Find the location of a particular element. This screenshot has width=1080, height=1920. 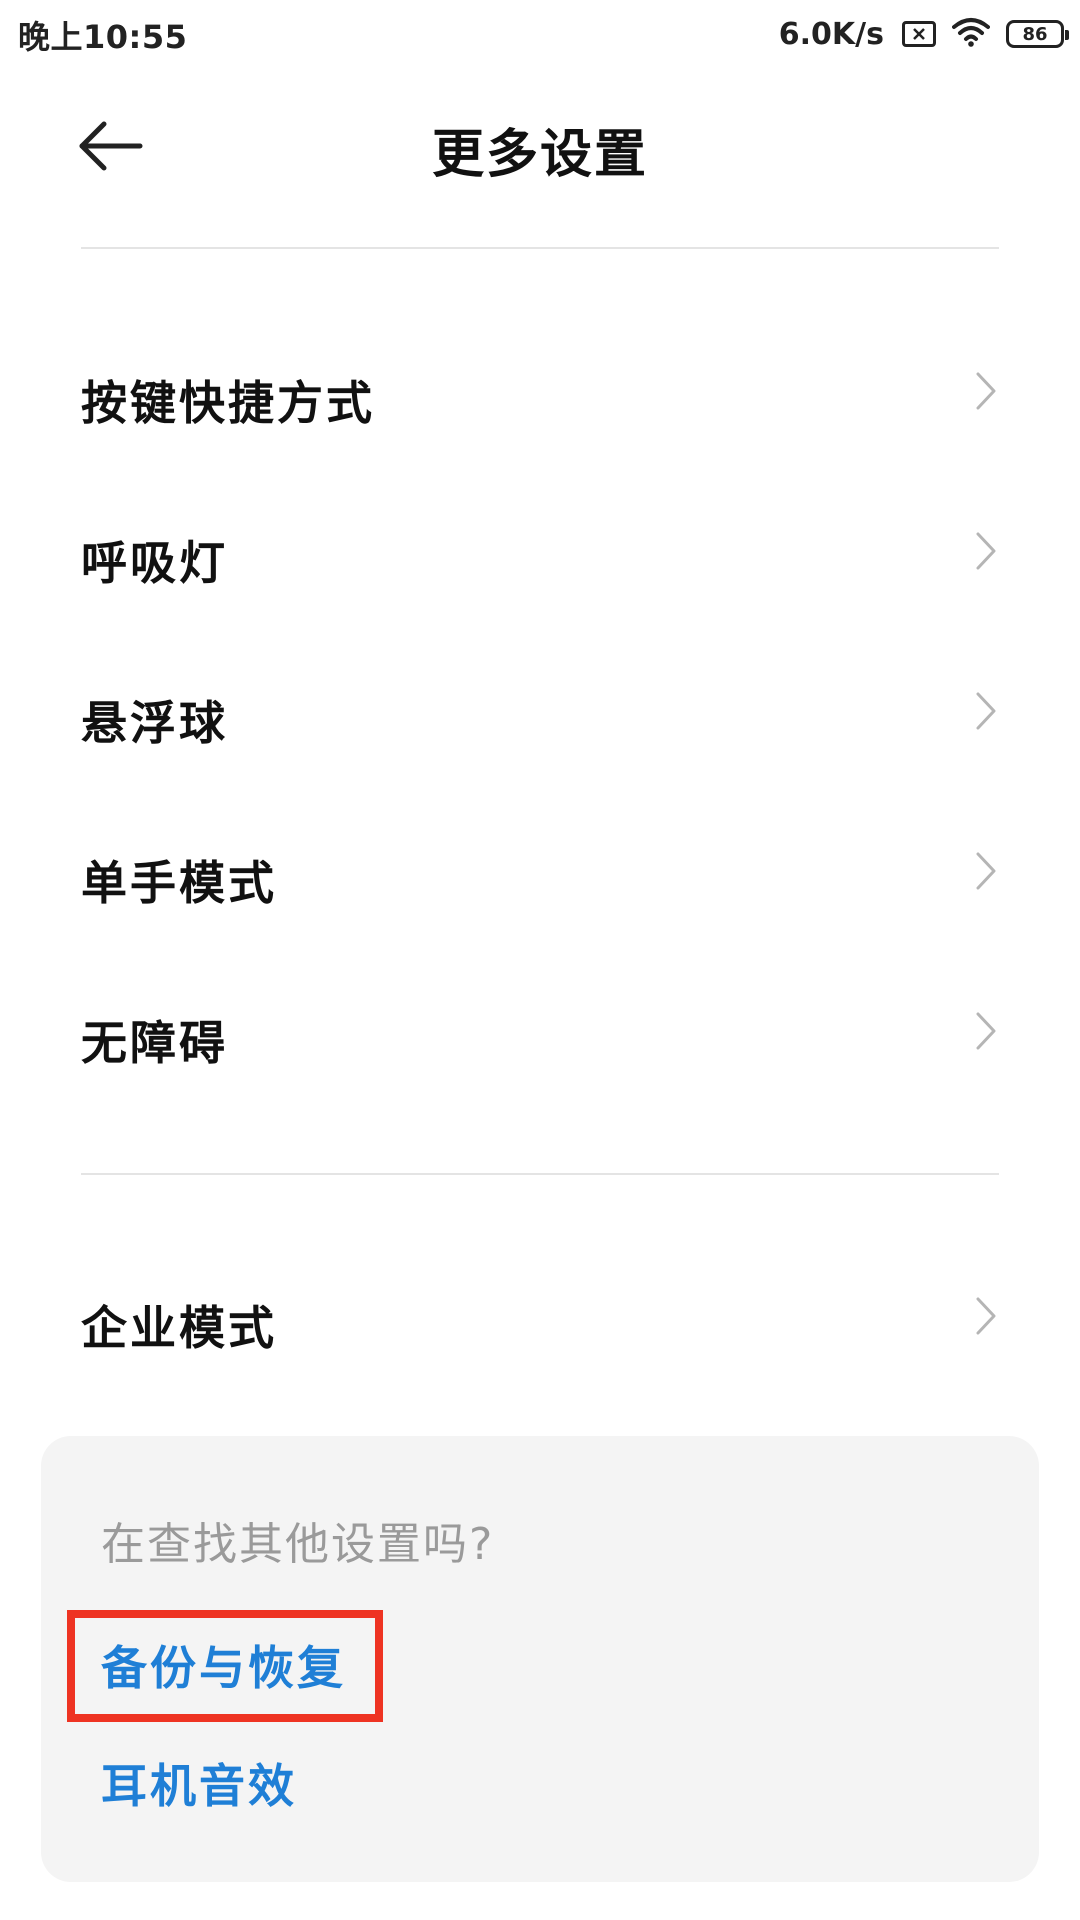

settings-item-floating-ball: 悬浮球 is located at coordinates (540, 710).